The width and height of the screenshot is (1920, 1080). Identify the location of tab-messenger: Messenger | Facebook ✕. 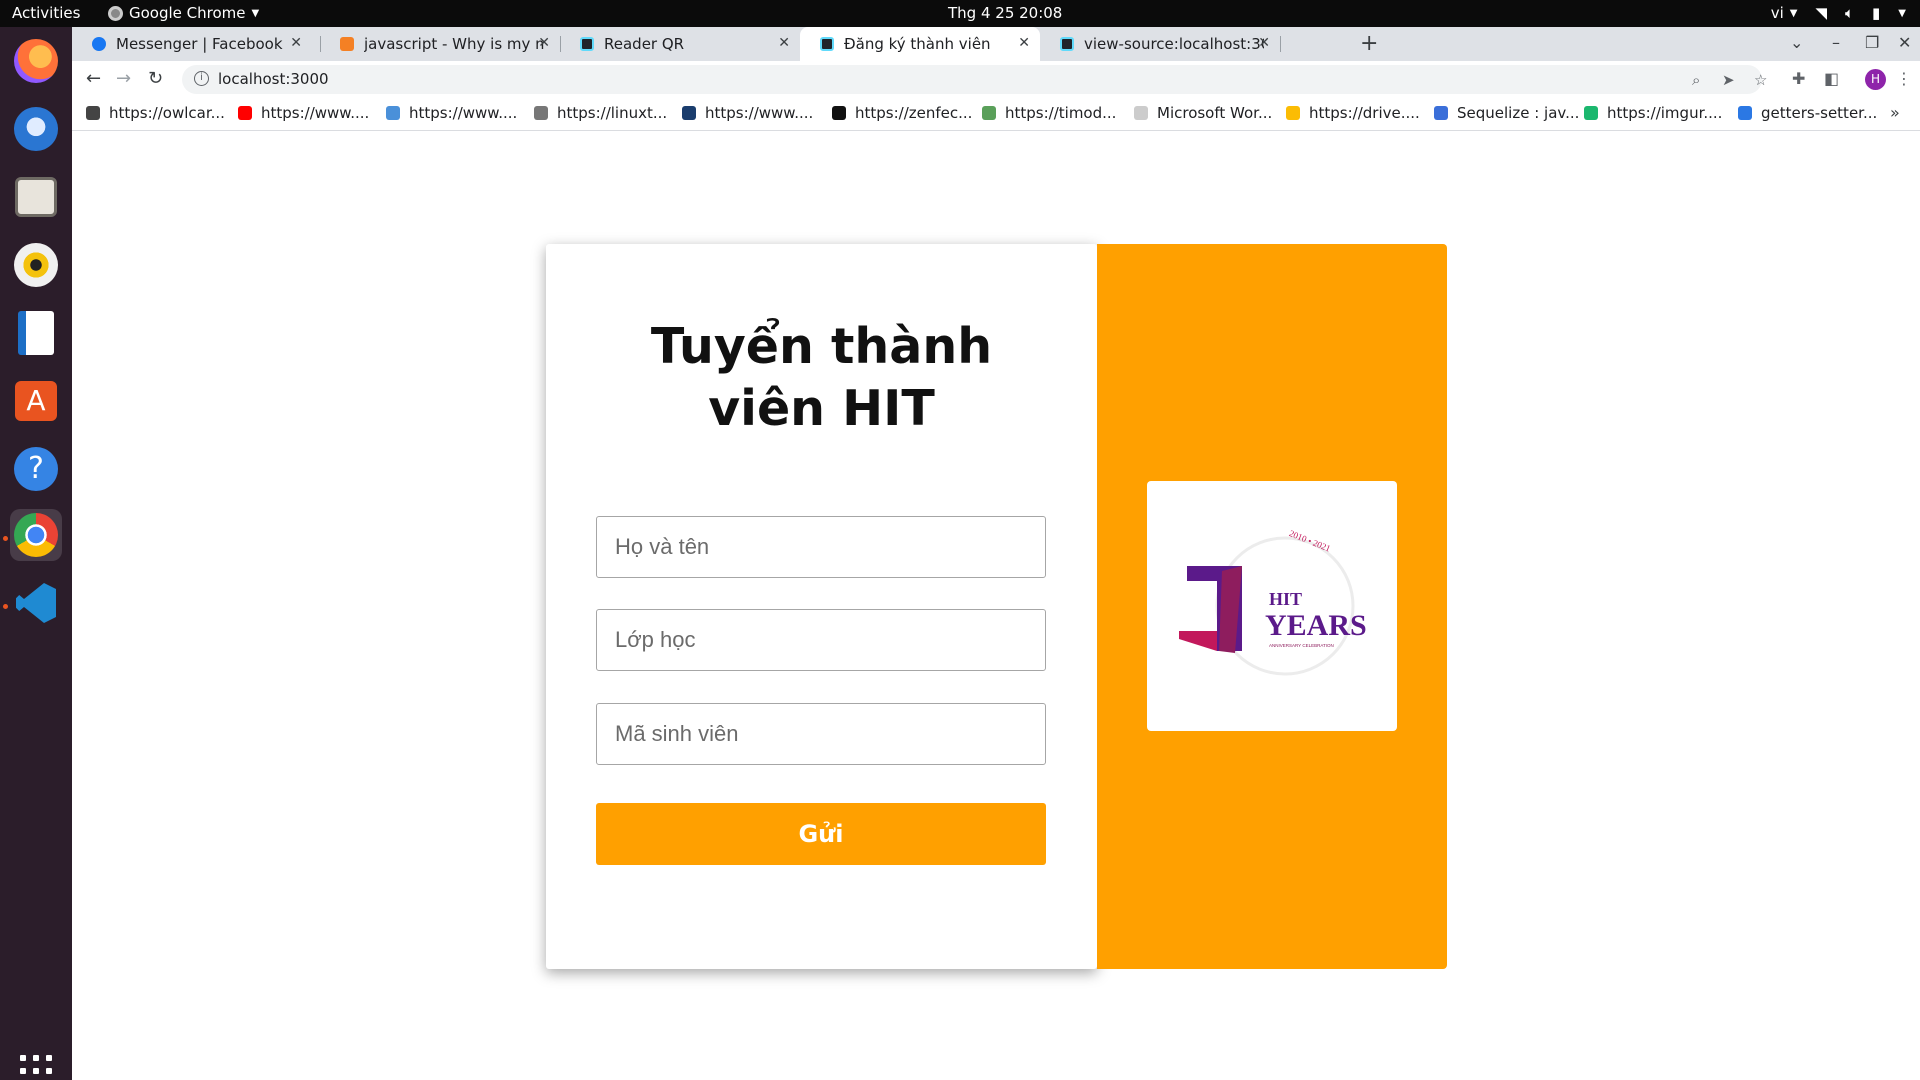
(192, 44).